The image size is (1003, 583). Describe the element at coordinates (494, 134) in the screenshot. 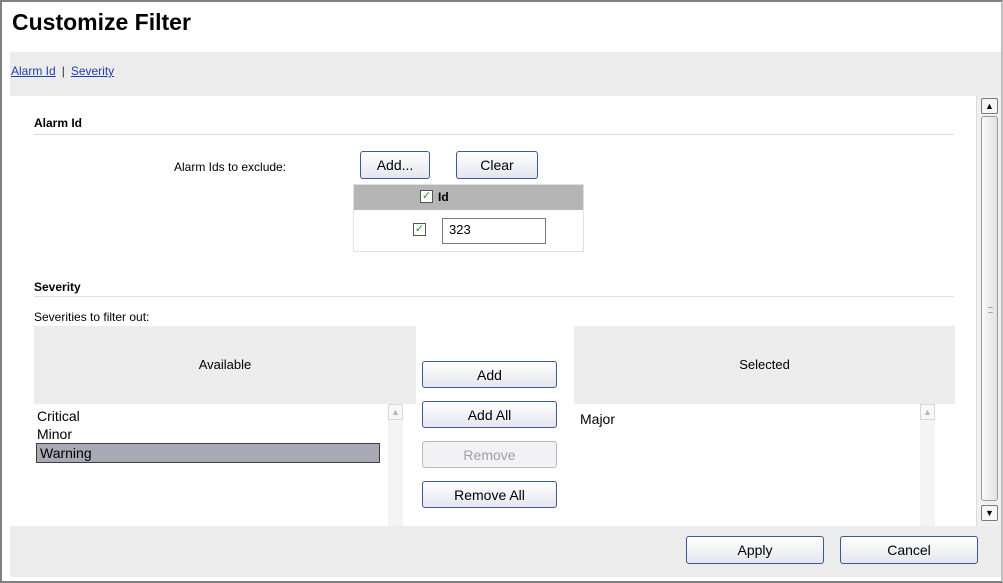

I see `alarm-id-divider` at that location.